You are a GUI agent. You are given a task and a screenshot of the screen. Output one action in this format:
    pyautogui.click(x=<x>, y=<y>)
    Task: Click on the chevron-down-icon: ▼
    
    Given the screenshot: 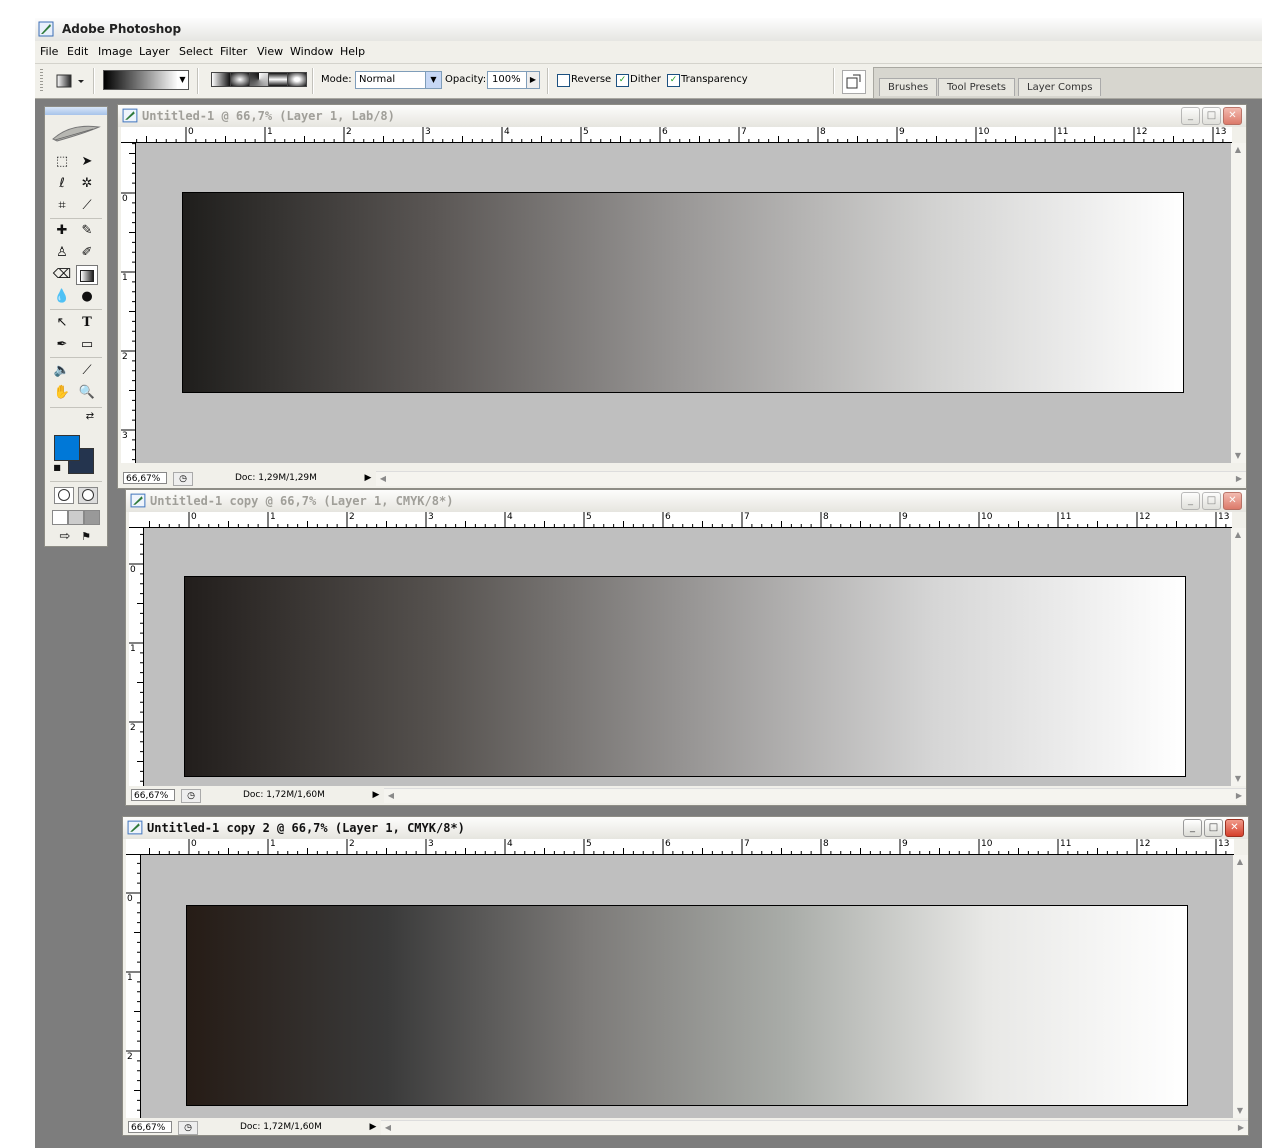 What is the action you would take?
    pyautogui.click(x=433, y=80)
    